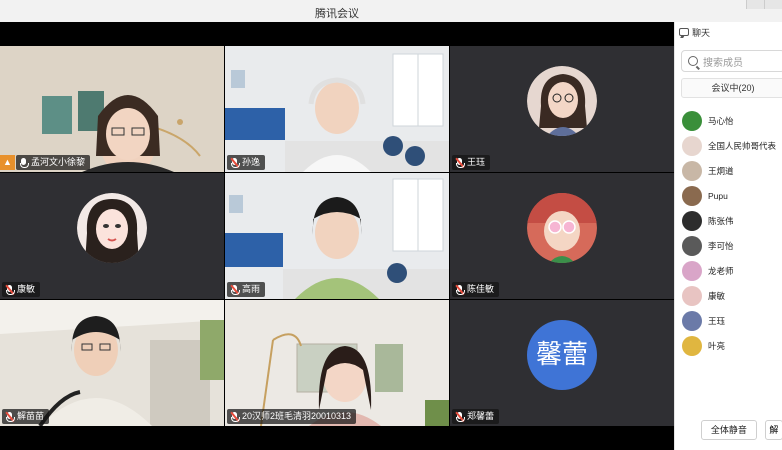 Image resolution: width=782 pixels, height=450 pixels. I want to click on mute-all-button: 全体静音, so click(729, 430).